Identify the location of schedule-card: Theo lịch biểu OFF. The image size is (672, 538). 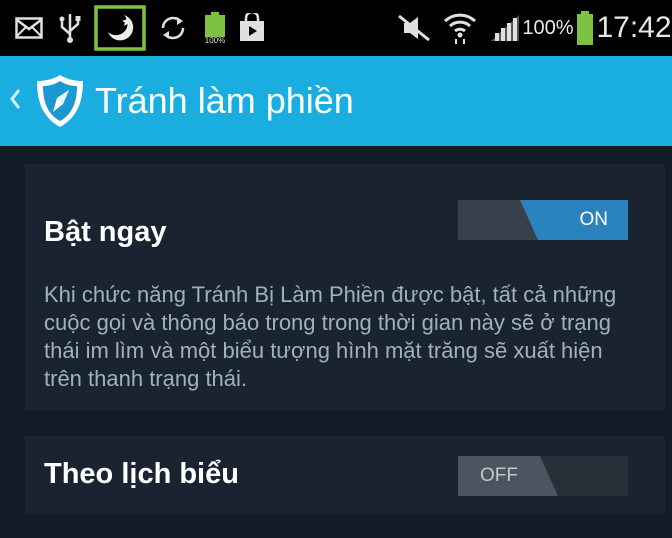
(345, 475).